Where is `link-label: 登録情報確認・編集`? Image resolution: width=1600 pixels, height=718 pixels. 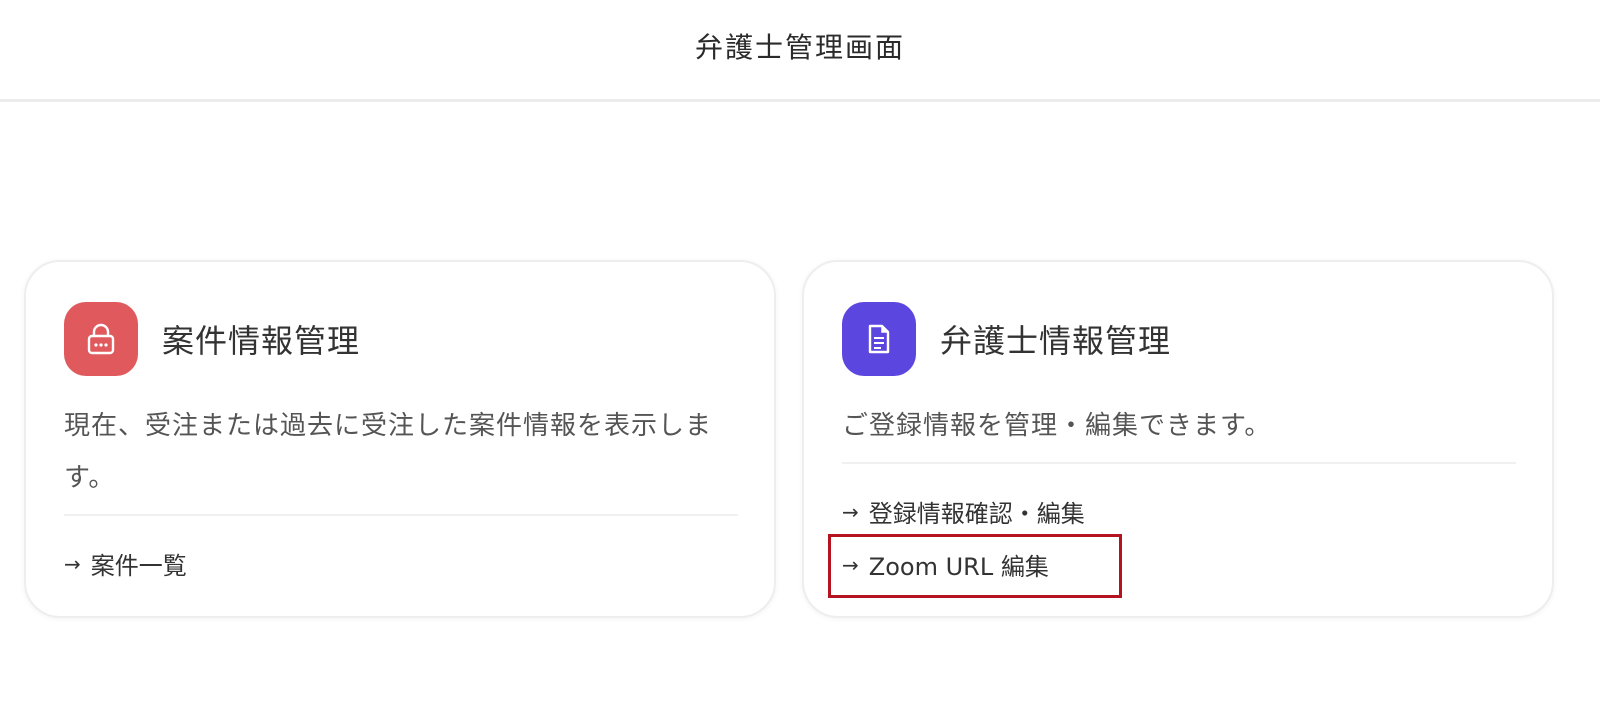
link-label: 登録情報確認・編集 is located at coordinates (976, 514).